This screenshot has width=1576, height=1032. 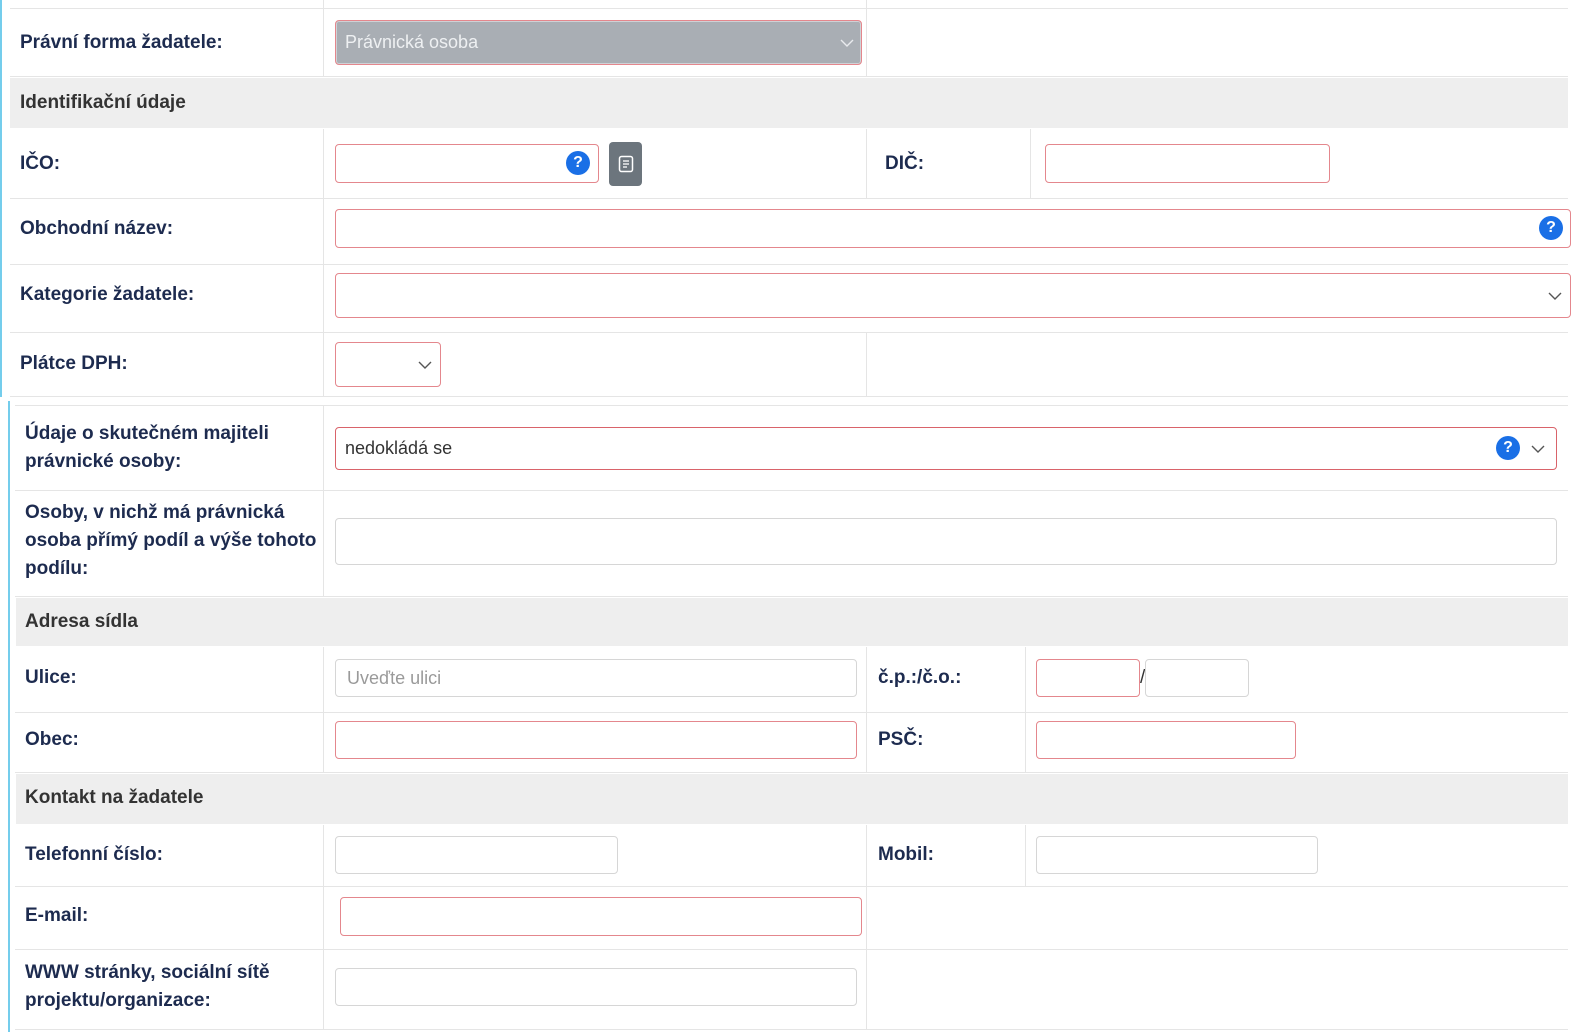 What do you see at coordinates (52, 739) in the screenshot?
I see `city-label: Obec:` at bounding box center [52, 739].